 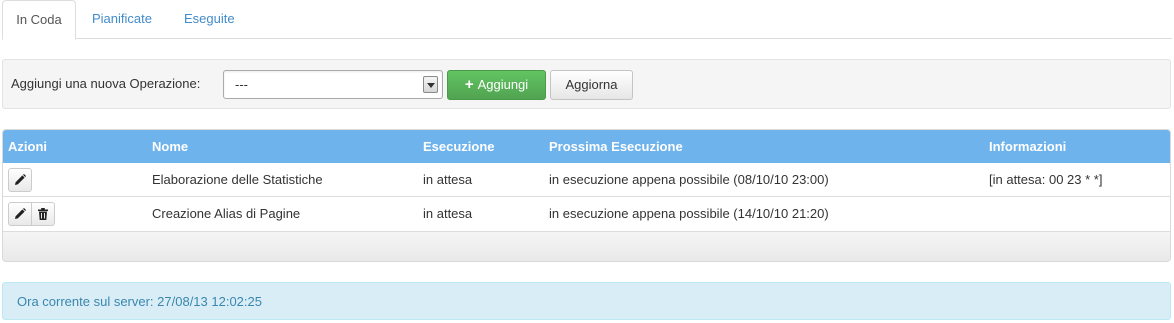 I want to click on tab-eseguite: Eseguite, so click(x=209, y=19).